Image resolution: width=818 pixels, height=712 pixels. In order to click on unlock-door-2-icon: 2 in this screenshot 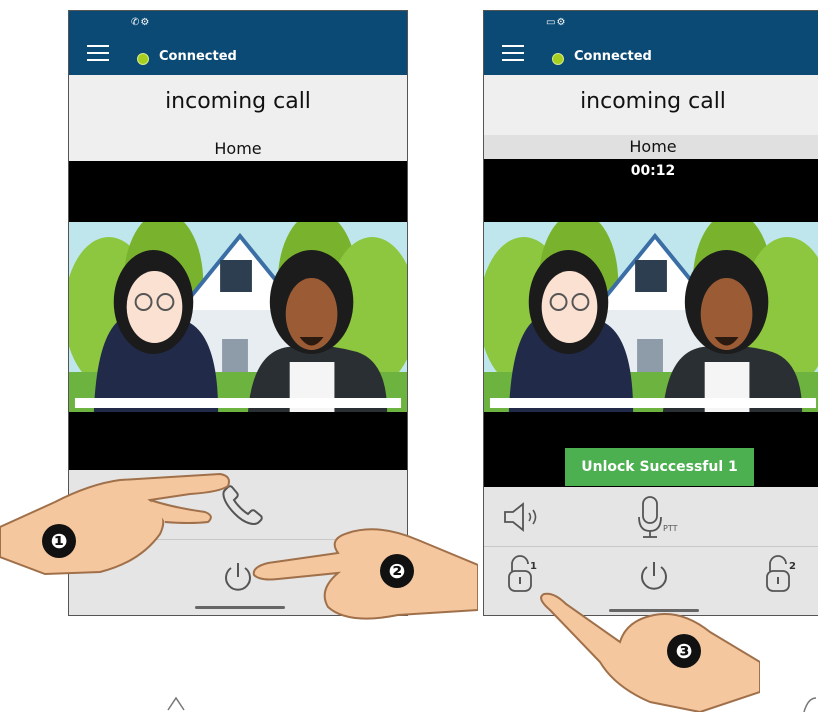, I will do `click(782, 575)`.